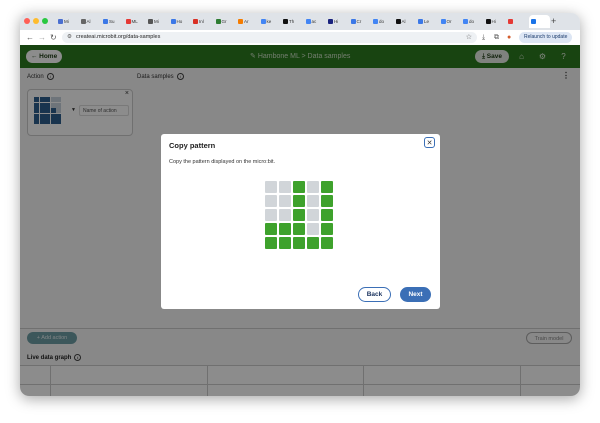 This screenshot has height=423, width=600. I want to click on browser-tab: Gr, so click(225, 21).